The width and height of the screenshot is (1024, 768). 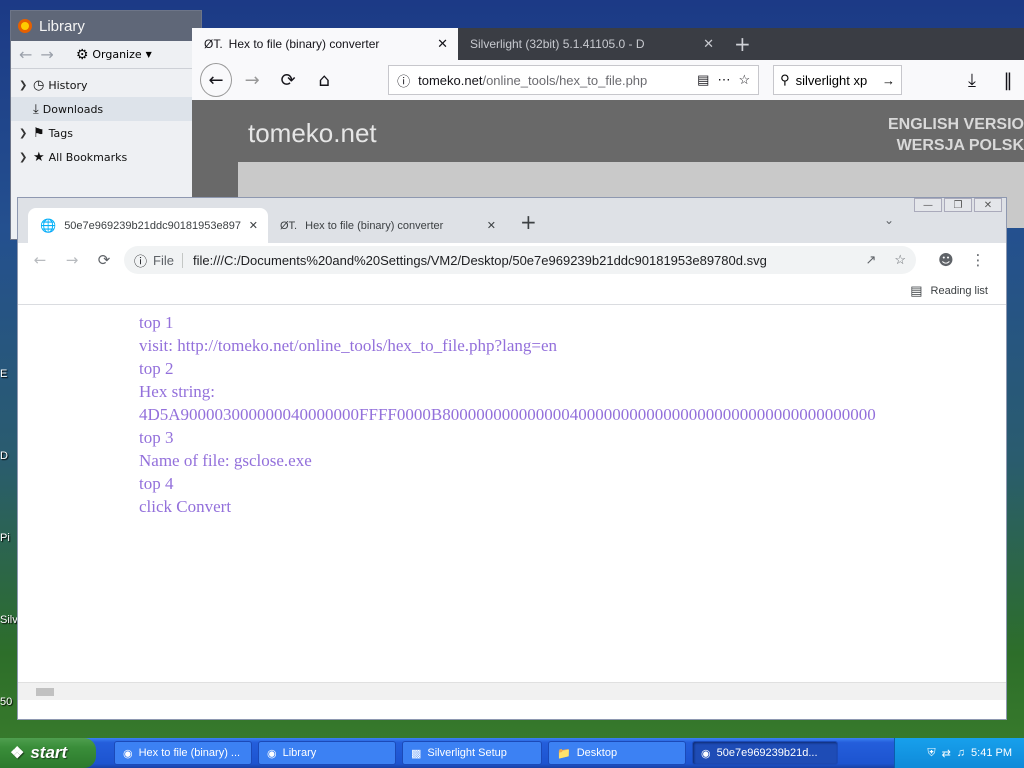 I want to click on volume-icon: ♫, so click(x=961, y=753).